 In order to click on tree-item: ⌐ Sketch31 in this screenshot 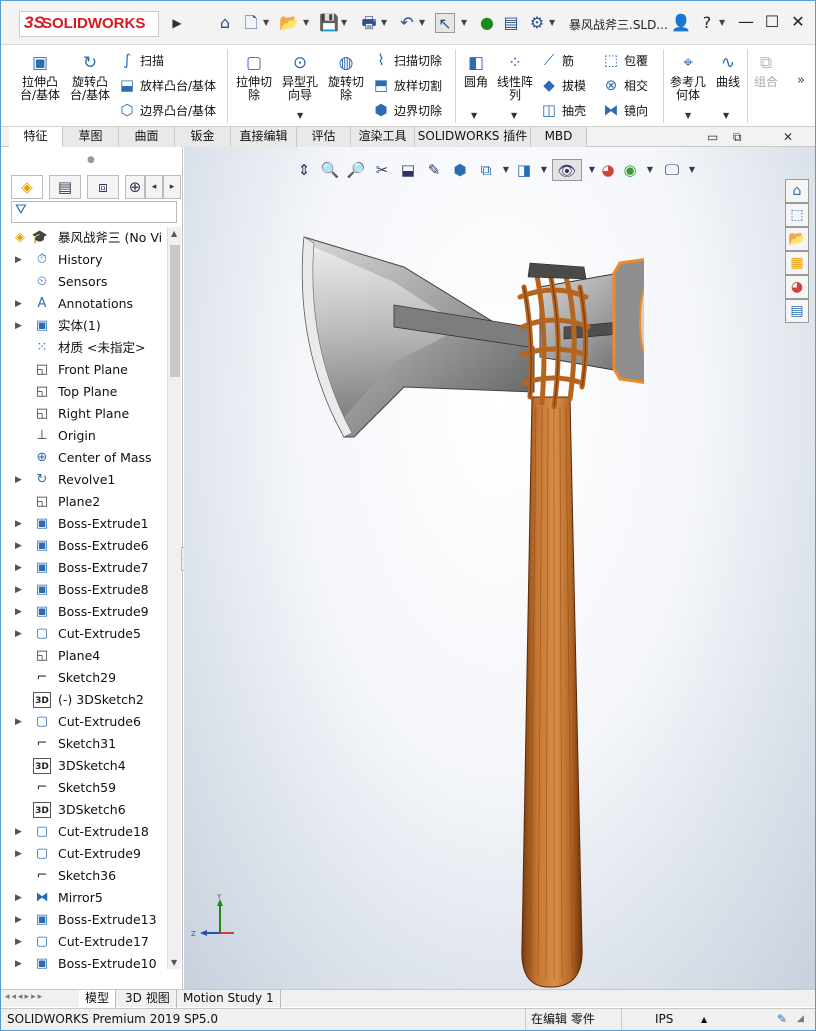, I will do `click(87, 744)`.